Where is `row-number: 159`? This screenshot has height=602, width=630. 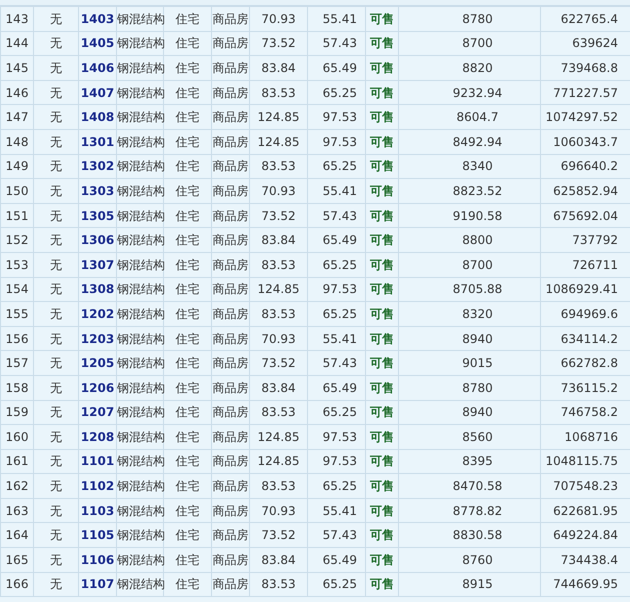
row-number: 159 is located at coordinates (17, 412).